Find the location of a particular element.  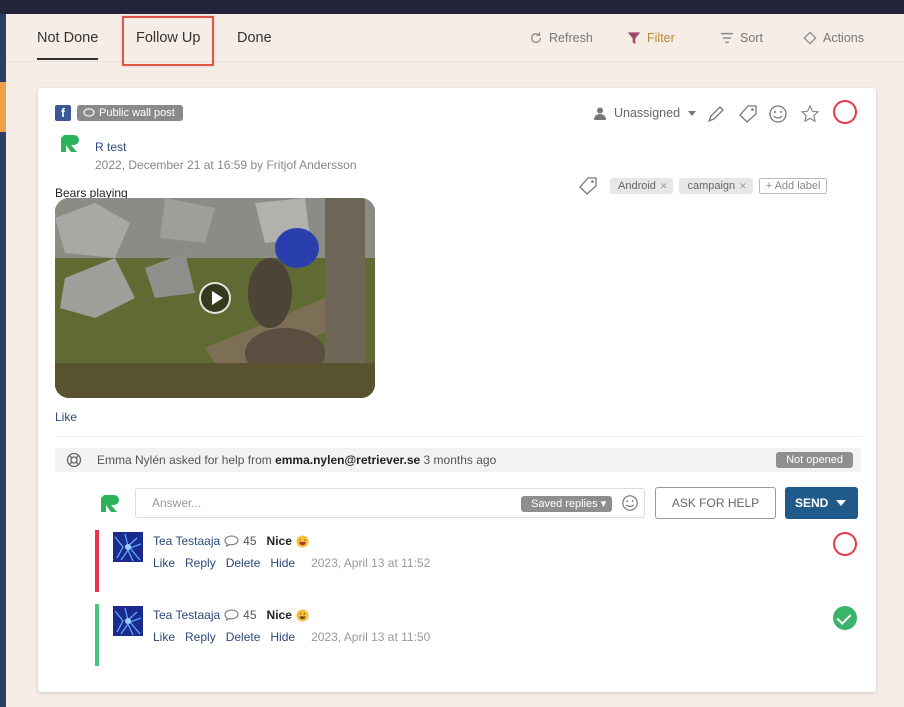

saved-replies-dropdown: Saved replies ▾ is located at coordinates (567, 504).